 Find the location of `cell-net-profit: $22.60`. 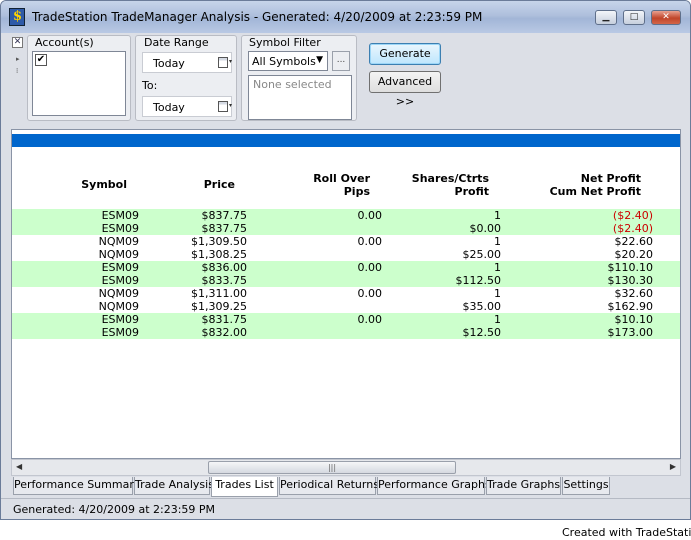

cell-net-profit: $22.60 is located at coordinates (634, 241).